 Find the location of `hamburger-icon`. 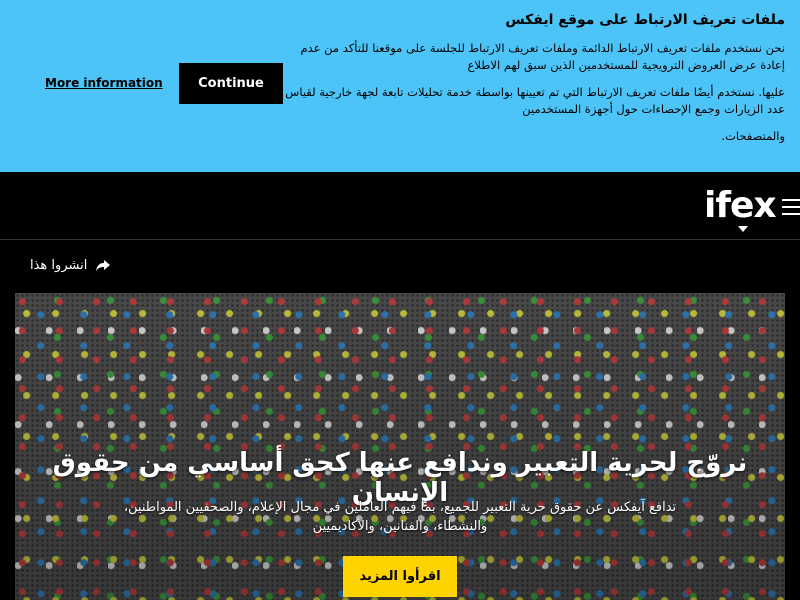

hamburger-icon is located at coordinates (791, 207).